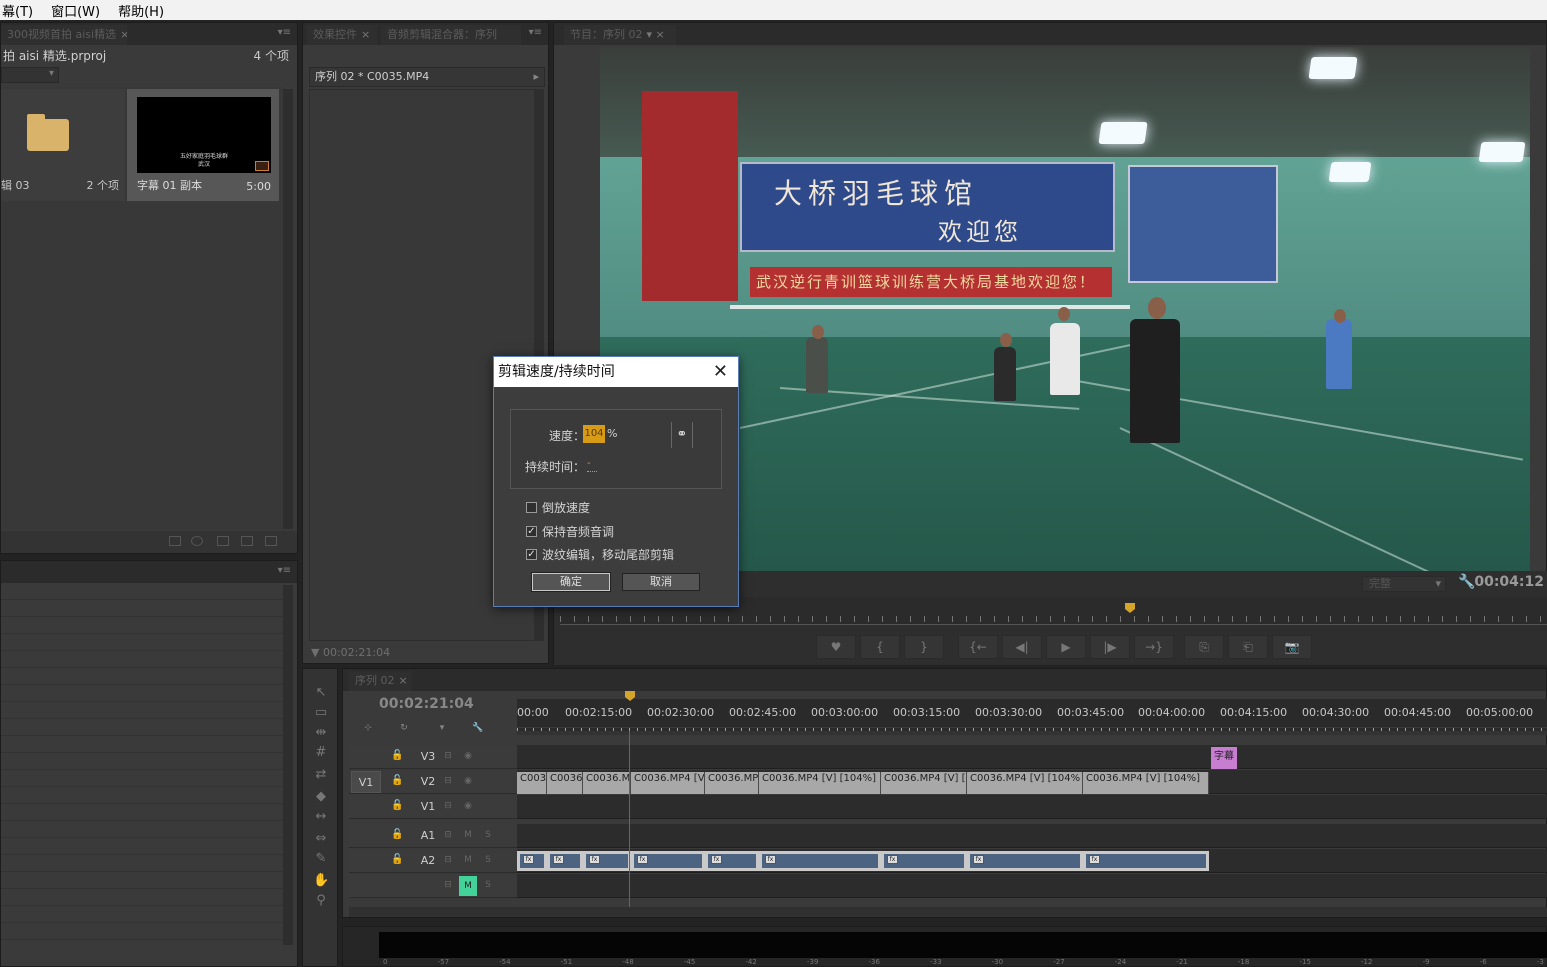  Describe the element at coordinates (342, 35) in the screenshot. I see `tab-effect-controls: 效果控件 ×` at that location.